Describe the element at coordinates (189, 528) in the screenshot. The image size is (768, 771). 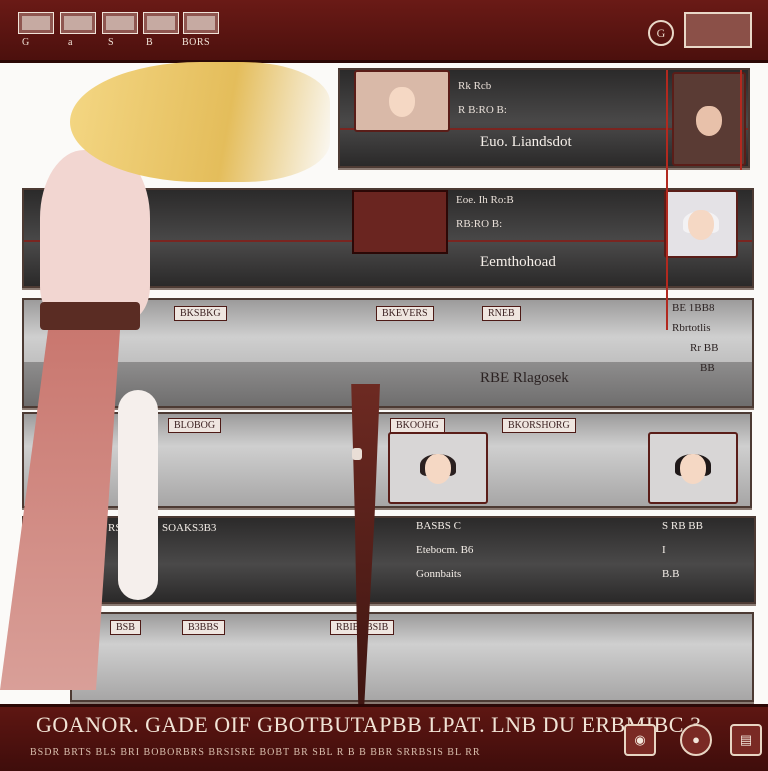
I see `stats-col1: SOAKS3B3` at that location.